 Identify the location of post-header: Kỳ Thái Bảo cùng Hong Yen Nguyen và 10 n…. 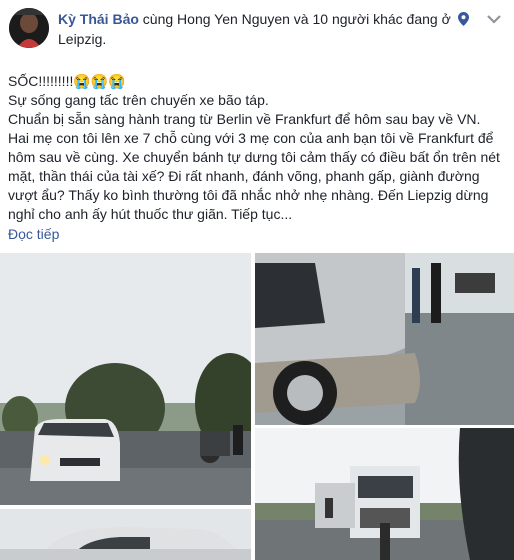
(268, 20).